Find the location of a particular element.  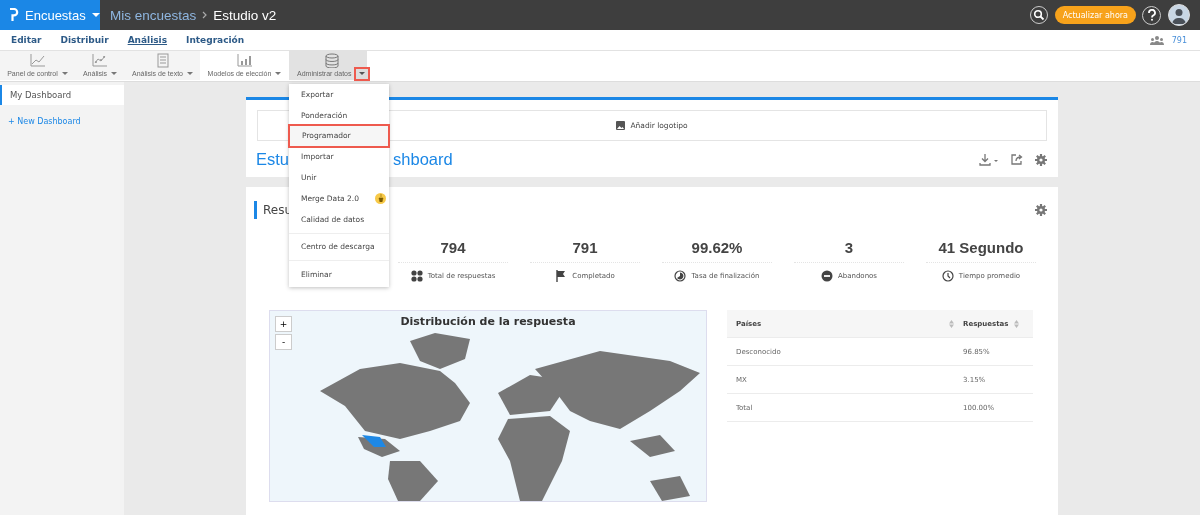

document-icon is located at coordinates (162, 60).